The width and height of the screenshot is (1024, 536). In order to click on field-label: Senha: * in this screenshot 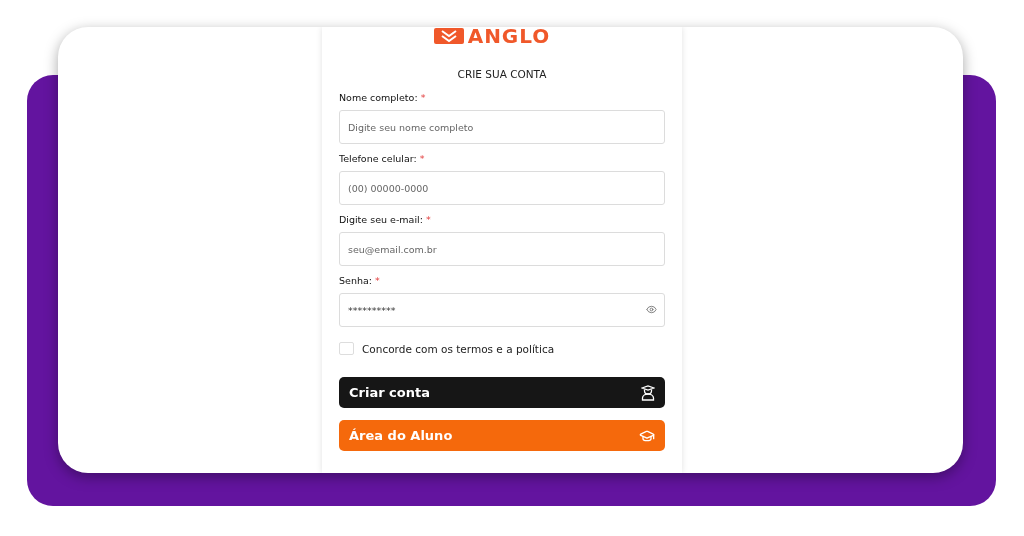, I will do `click(360, 280)`.